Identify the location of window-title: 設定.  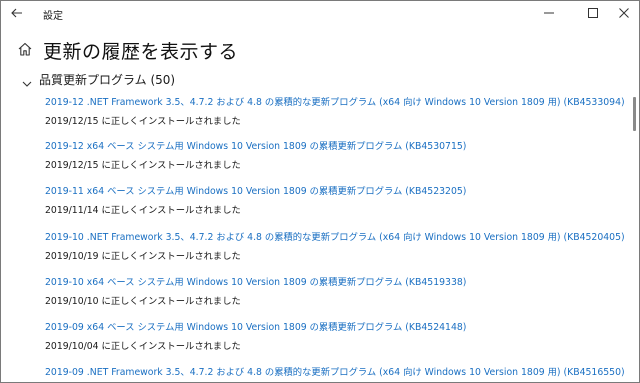
(53, 16).